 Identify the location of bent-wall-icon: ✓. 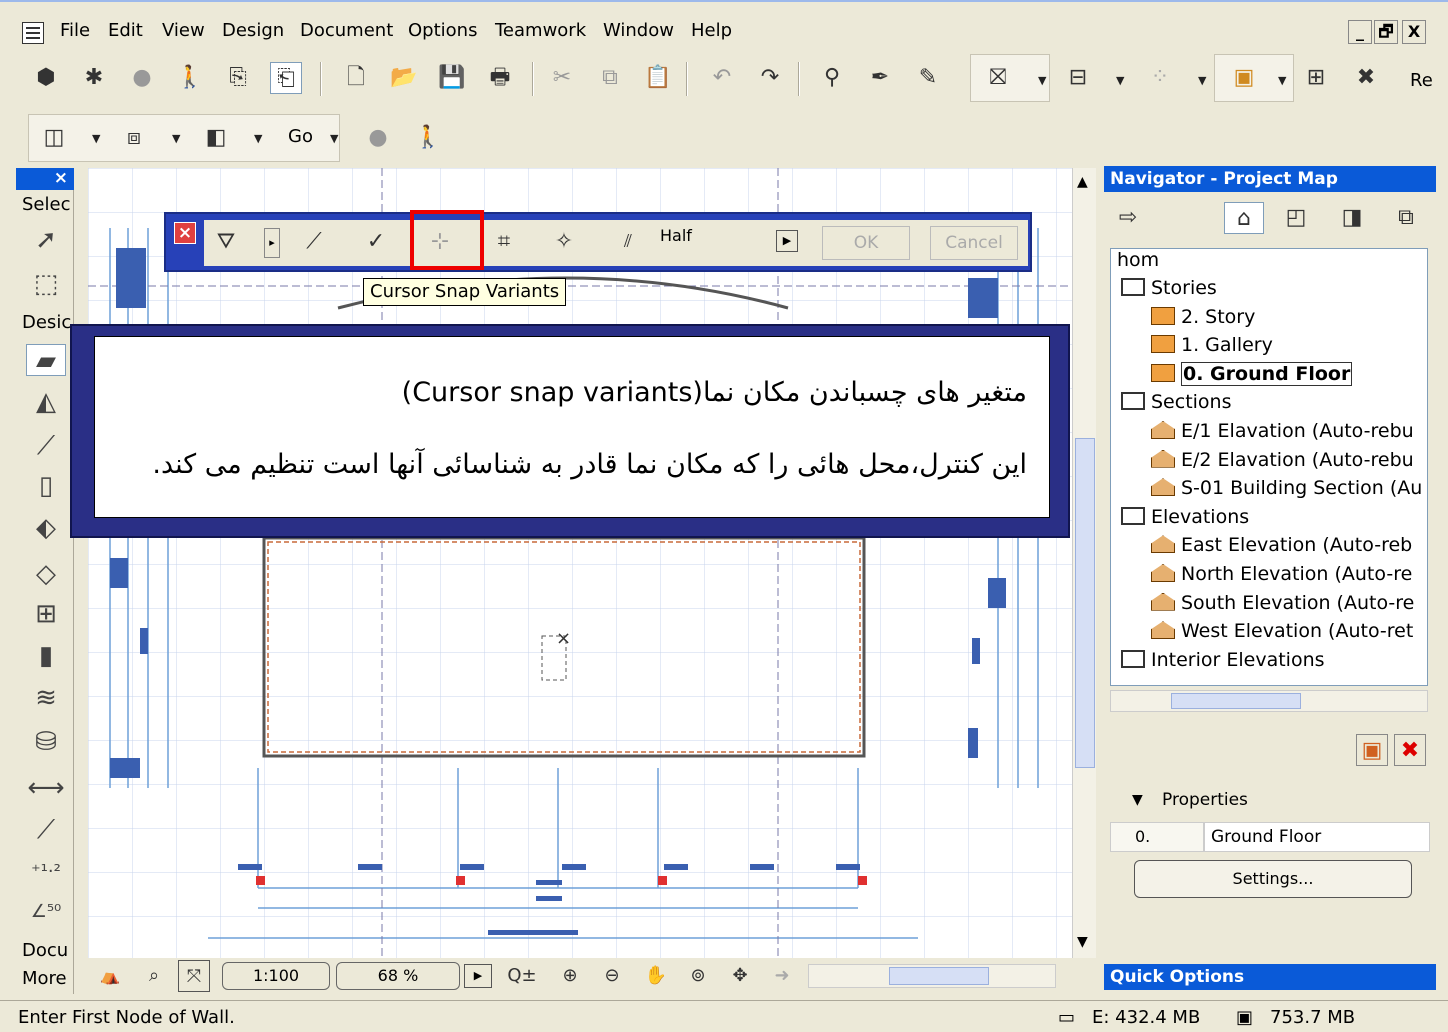
(376, 242).